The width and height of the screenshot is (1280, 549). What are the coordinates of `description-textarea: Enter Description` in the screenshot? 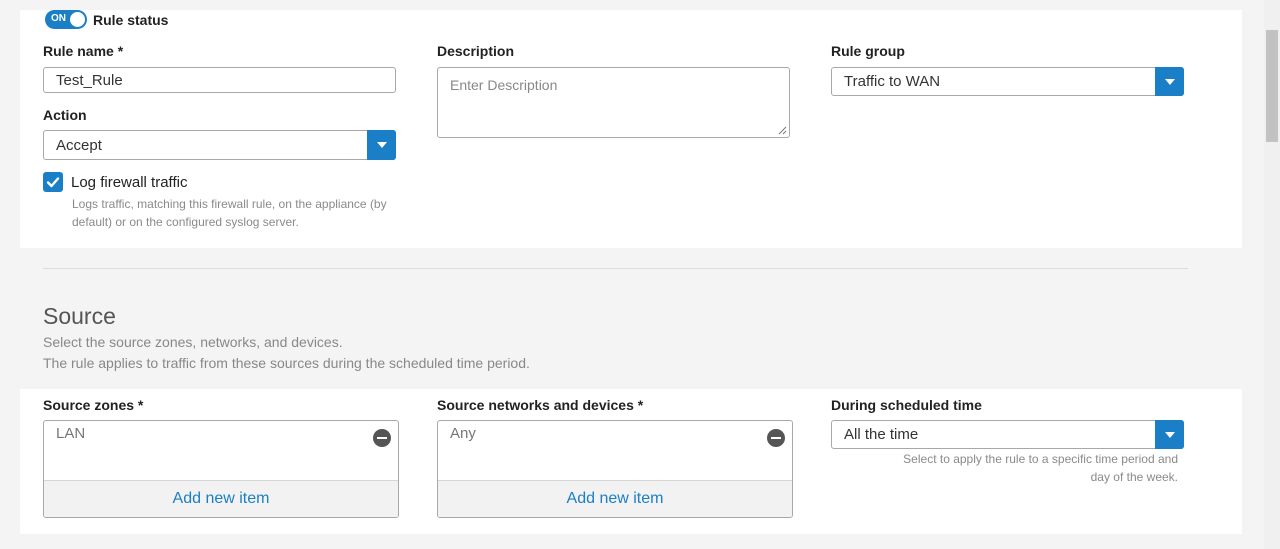 It's located at (613, 102).